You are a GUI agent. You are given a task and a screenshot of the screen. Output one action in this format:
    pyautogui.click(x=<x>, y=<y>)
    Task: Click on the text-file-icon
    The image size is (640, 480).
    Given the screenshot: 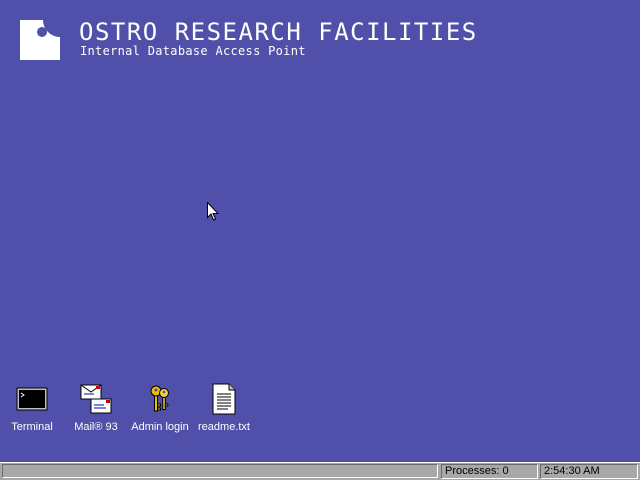 What is the action you would take?
    pyautogui.click(x=224, y=399)
    